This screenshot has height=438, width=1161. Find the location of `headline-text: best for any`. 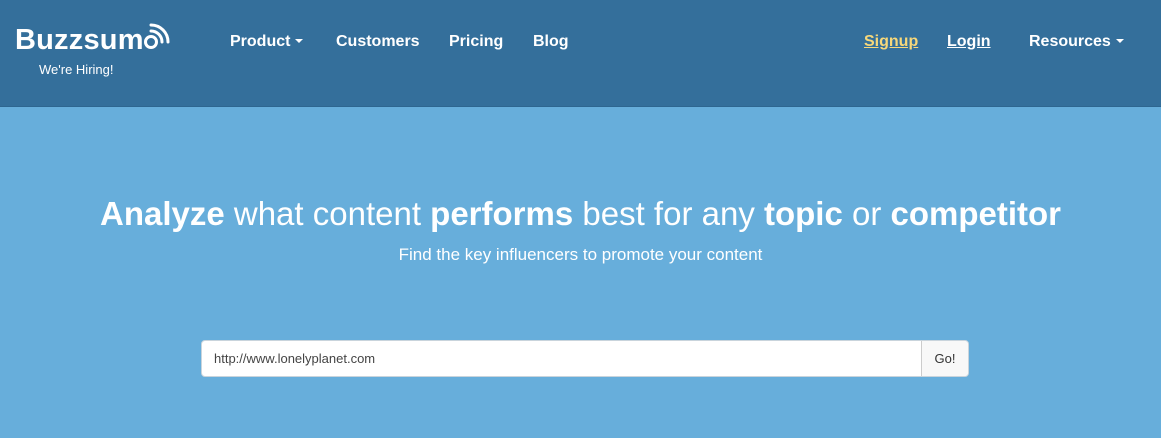

headline-text: best for any is located at coordinates (668, 213).